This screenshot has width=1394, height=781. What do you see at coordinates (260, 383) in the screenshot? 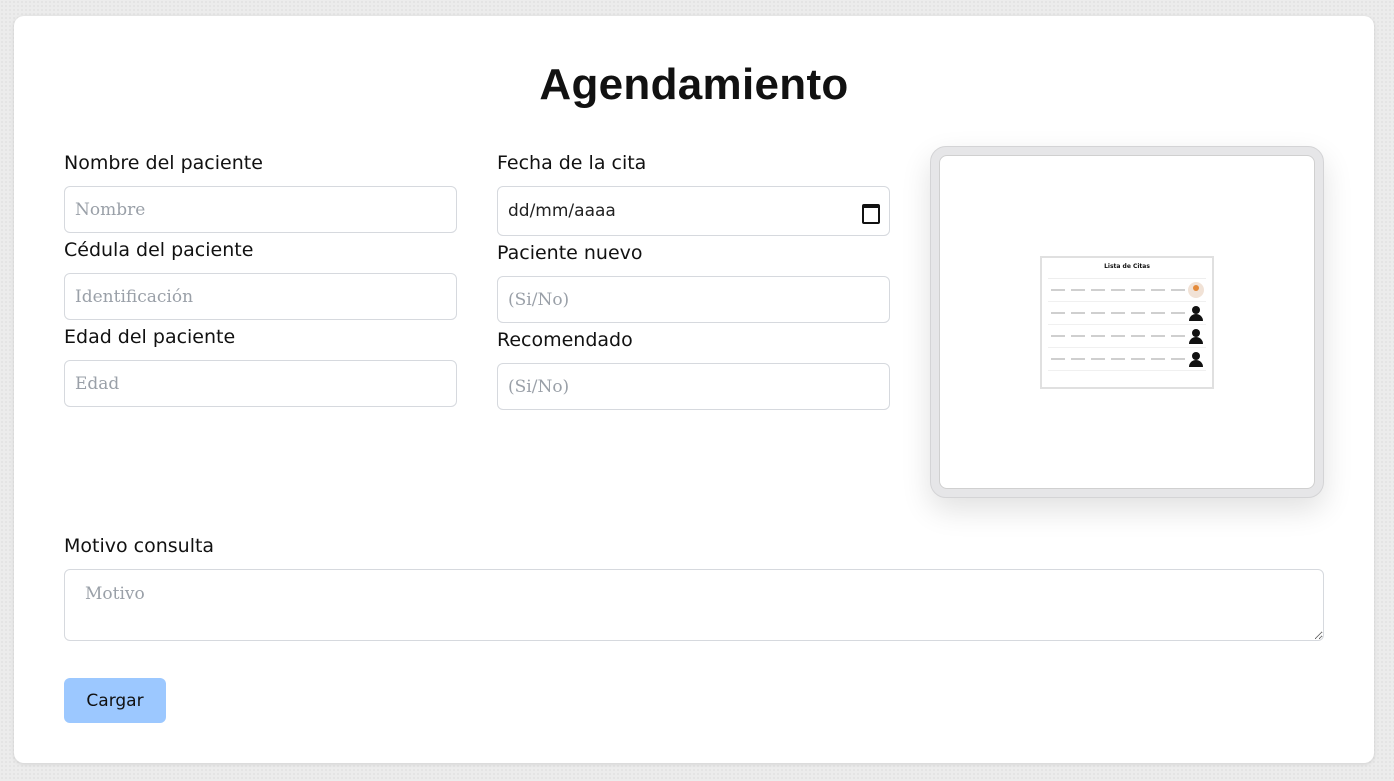
I see `edad-input` at bounding box center [260, 383].